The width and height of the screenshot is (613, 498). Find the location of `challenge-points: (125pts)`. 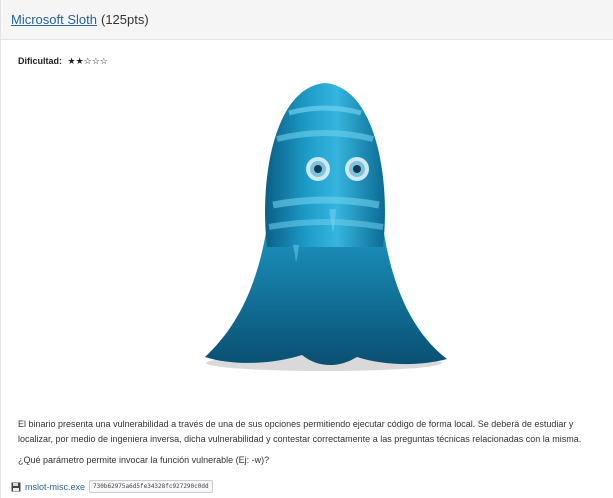

challenge-points: (125pts) is located at coordinates (124, 19).